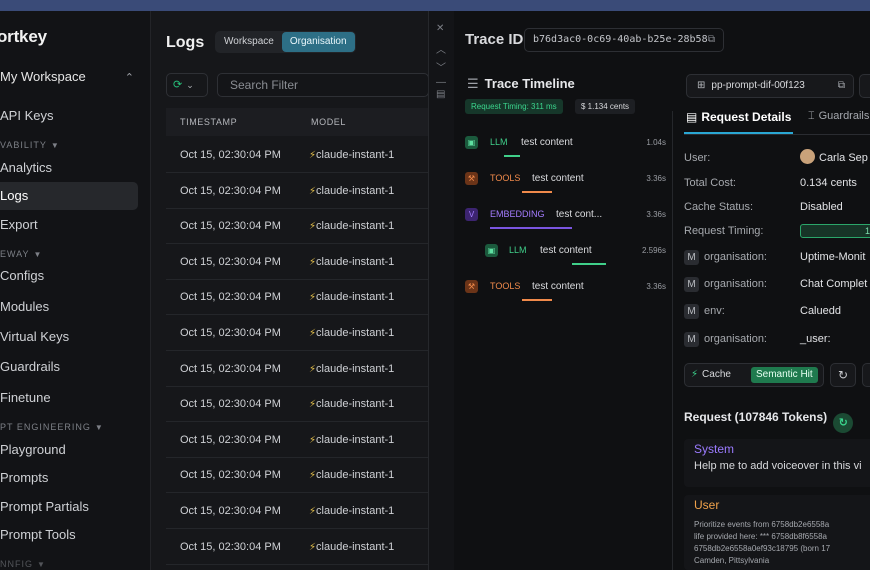 The width and height of the screenshot is (870, 570). Describe the element at coordinates (440, 94) in the screenshot. I see `panel-icon: ▤` at that location.